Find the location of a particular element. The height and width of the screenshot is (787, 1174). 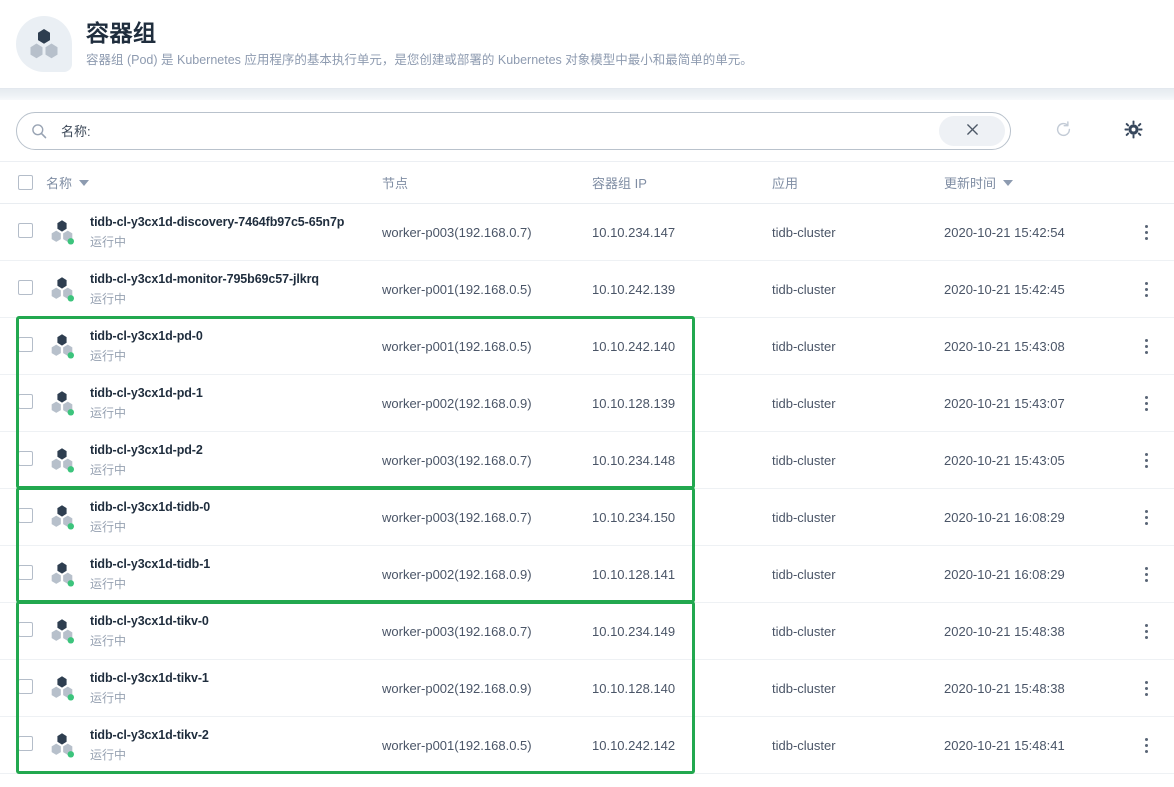

settings-button is located at coordinates (1133, 131).